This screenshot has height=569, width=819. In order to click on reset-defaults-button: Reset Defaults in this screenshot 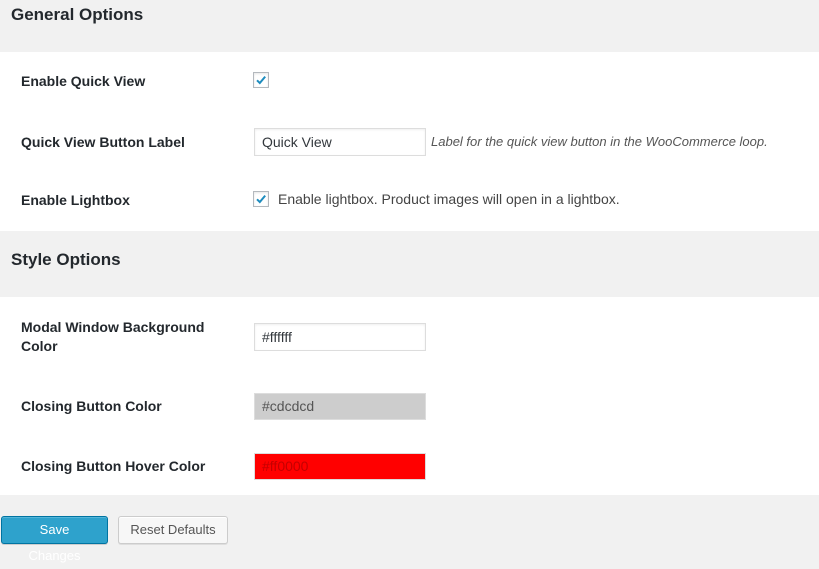, I will do `click(173, 530)`.